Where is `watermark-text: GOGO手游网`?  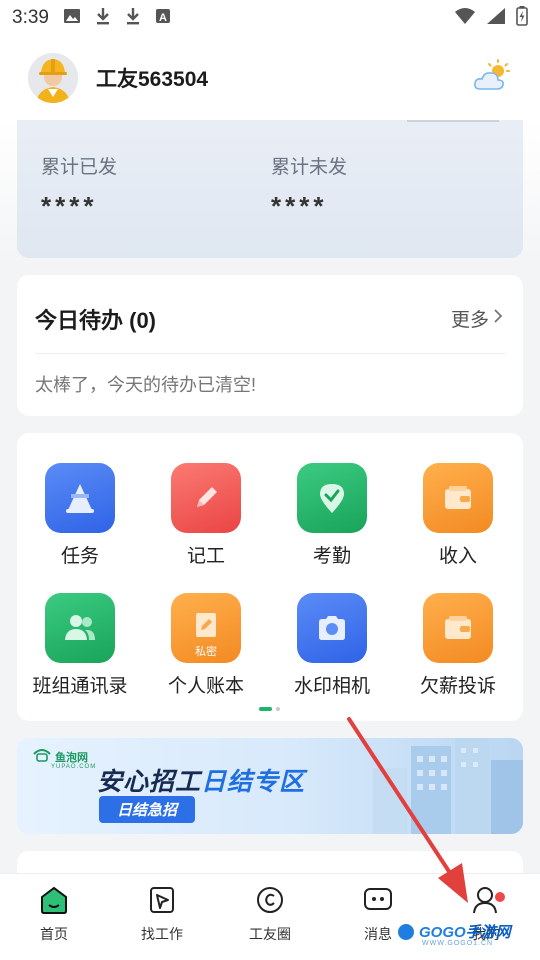 watermark-text: GOGO手游网 is located at coordinates (465, 931).